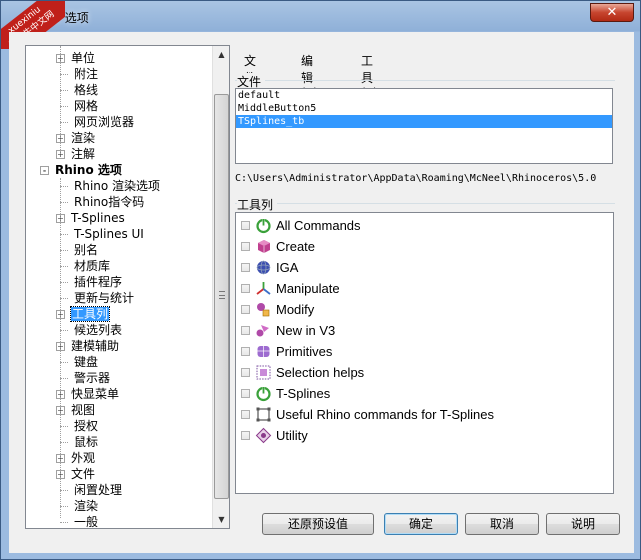 The width and height of the screenshot is (641, 560). What do you see at coordinates (421, 246) in the screenshot?
I see `toolbar-list-item: Create` at bounding box center [421, 246].